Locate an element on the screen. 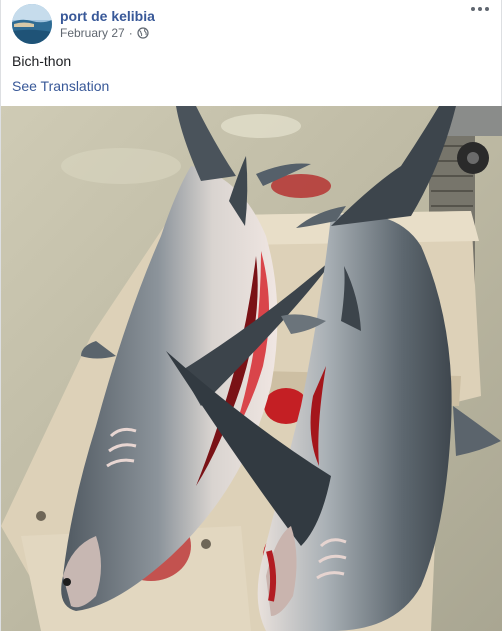 The width and height of the screenshot is (502, 631). globe-icon is located at coordinates (143, 33).